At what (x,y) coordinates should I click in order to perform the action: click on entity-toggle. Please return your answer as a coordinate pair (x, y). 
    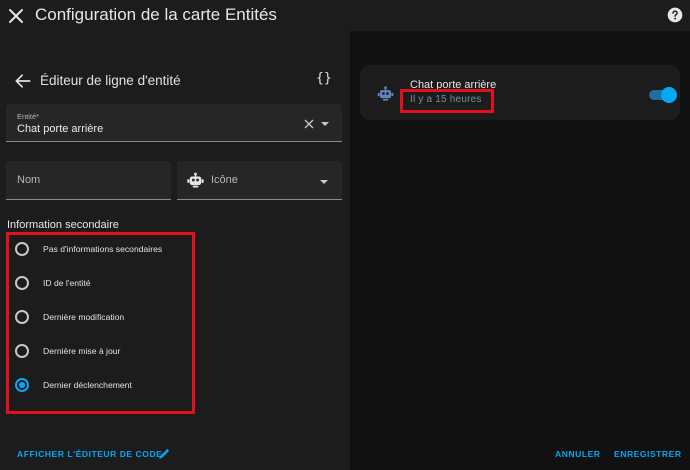
    Looking at the image, I should click on (663, 95).